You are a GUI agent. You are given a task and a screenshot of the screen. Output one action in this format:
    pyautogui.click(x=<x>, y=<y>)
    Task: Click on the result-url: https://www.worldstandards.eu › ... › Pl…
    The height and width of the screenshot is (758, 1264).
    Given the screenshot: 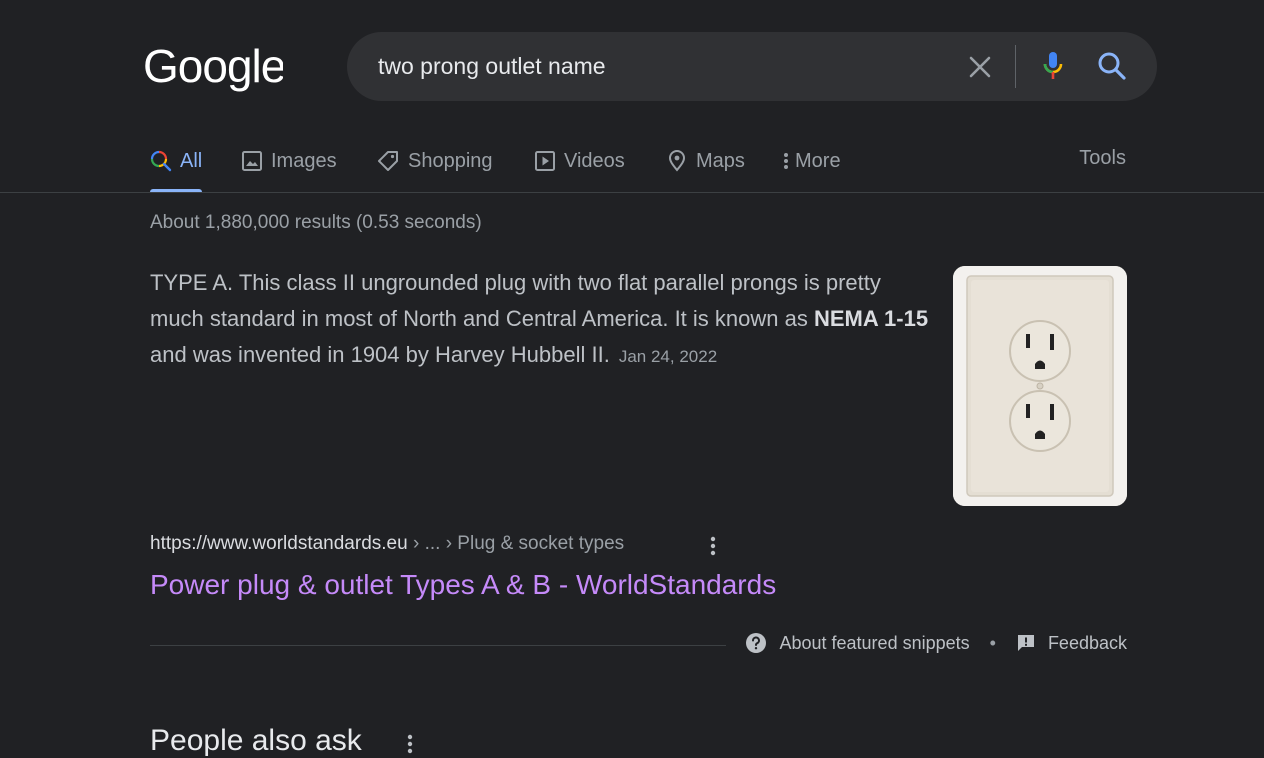 What is the action you would take?
    pyautogui.click(x=387, y=544)
    